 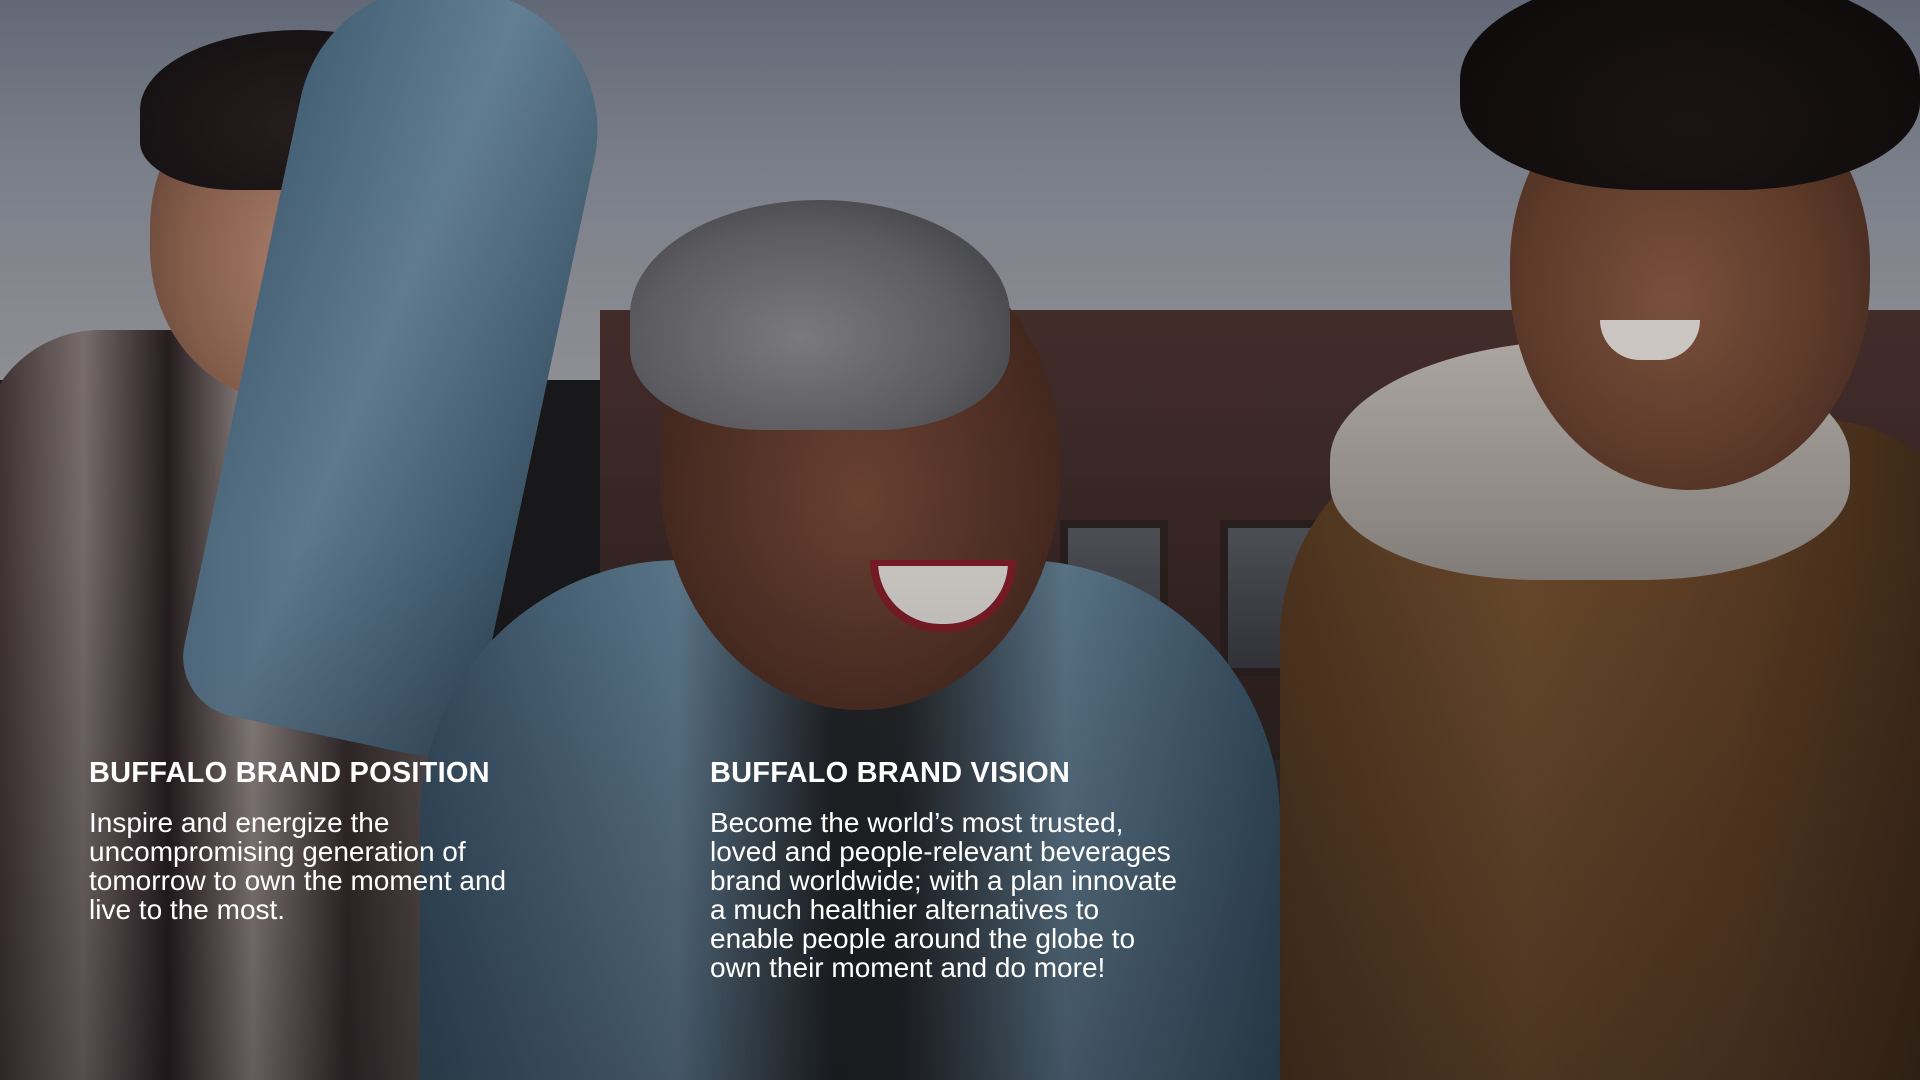 What do you see at coordinates (298, 880) in the screenshot?
I see `text-line: tomorrow to own the moment and` at bounding box center [298, 880].